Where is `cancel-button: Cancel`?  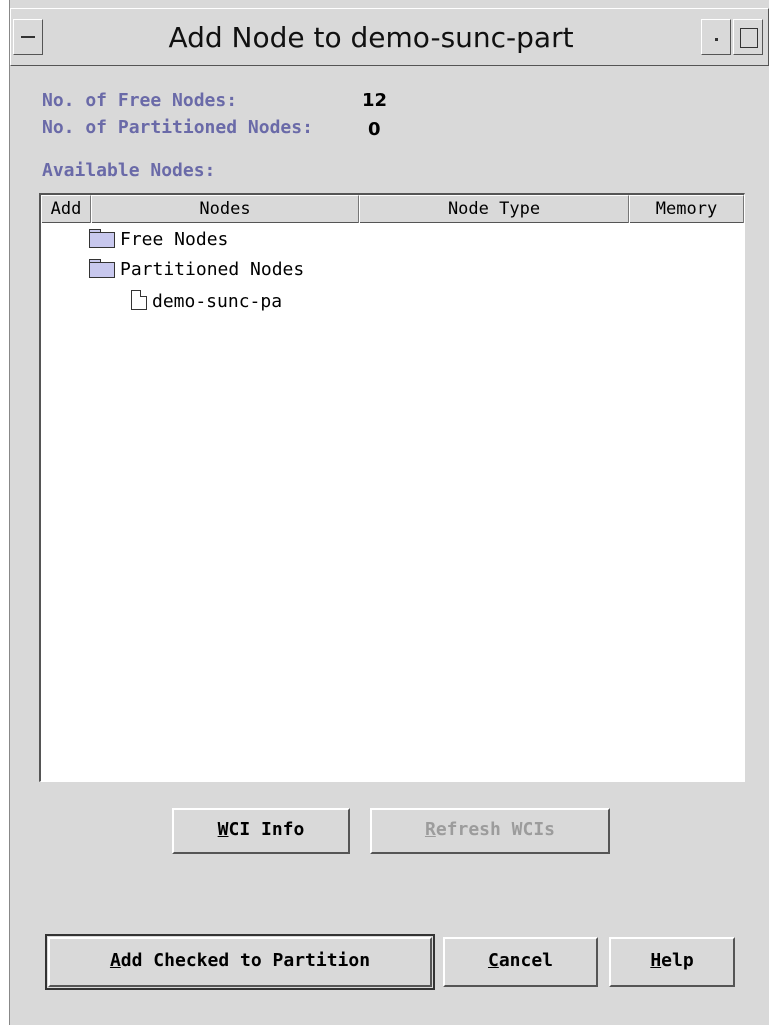 cancel-button: Cancel is located at coordinates (520, 962).